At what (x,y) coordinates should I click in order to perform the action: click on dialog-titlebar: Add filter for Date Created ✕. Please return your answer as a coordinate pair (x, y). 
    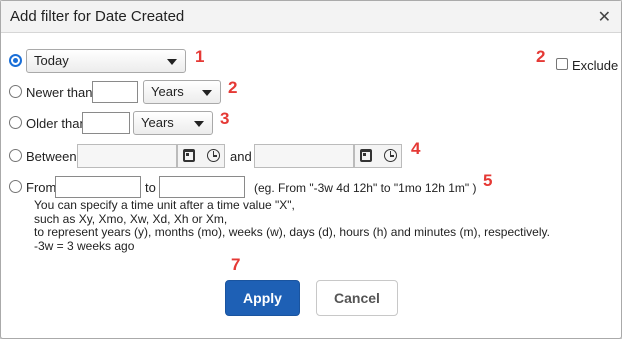
    Looking at the image, I should click on (311, 17).